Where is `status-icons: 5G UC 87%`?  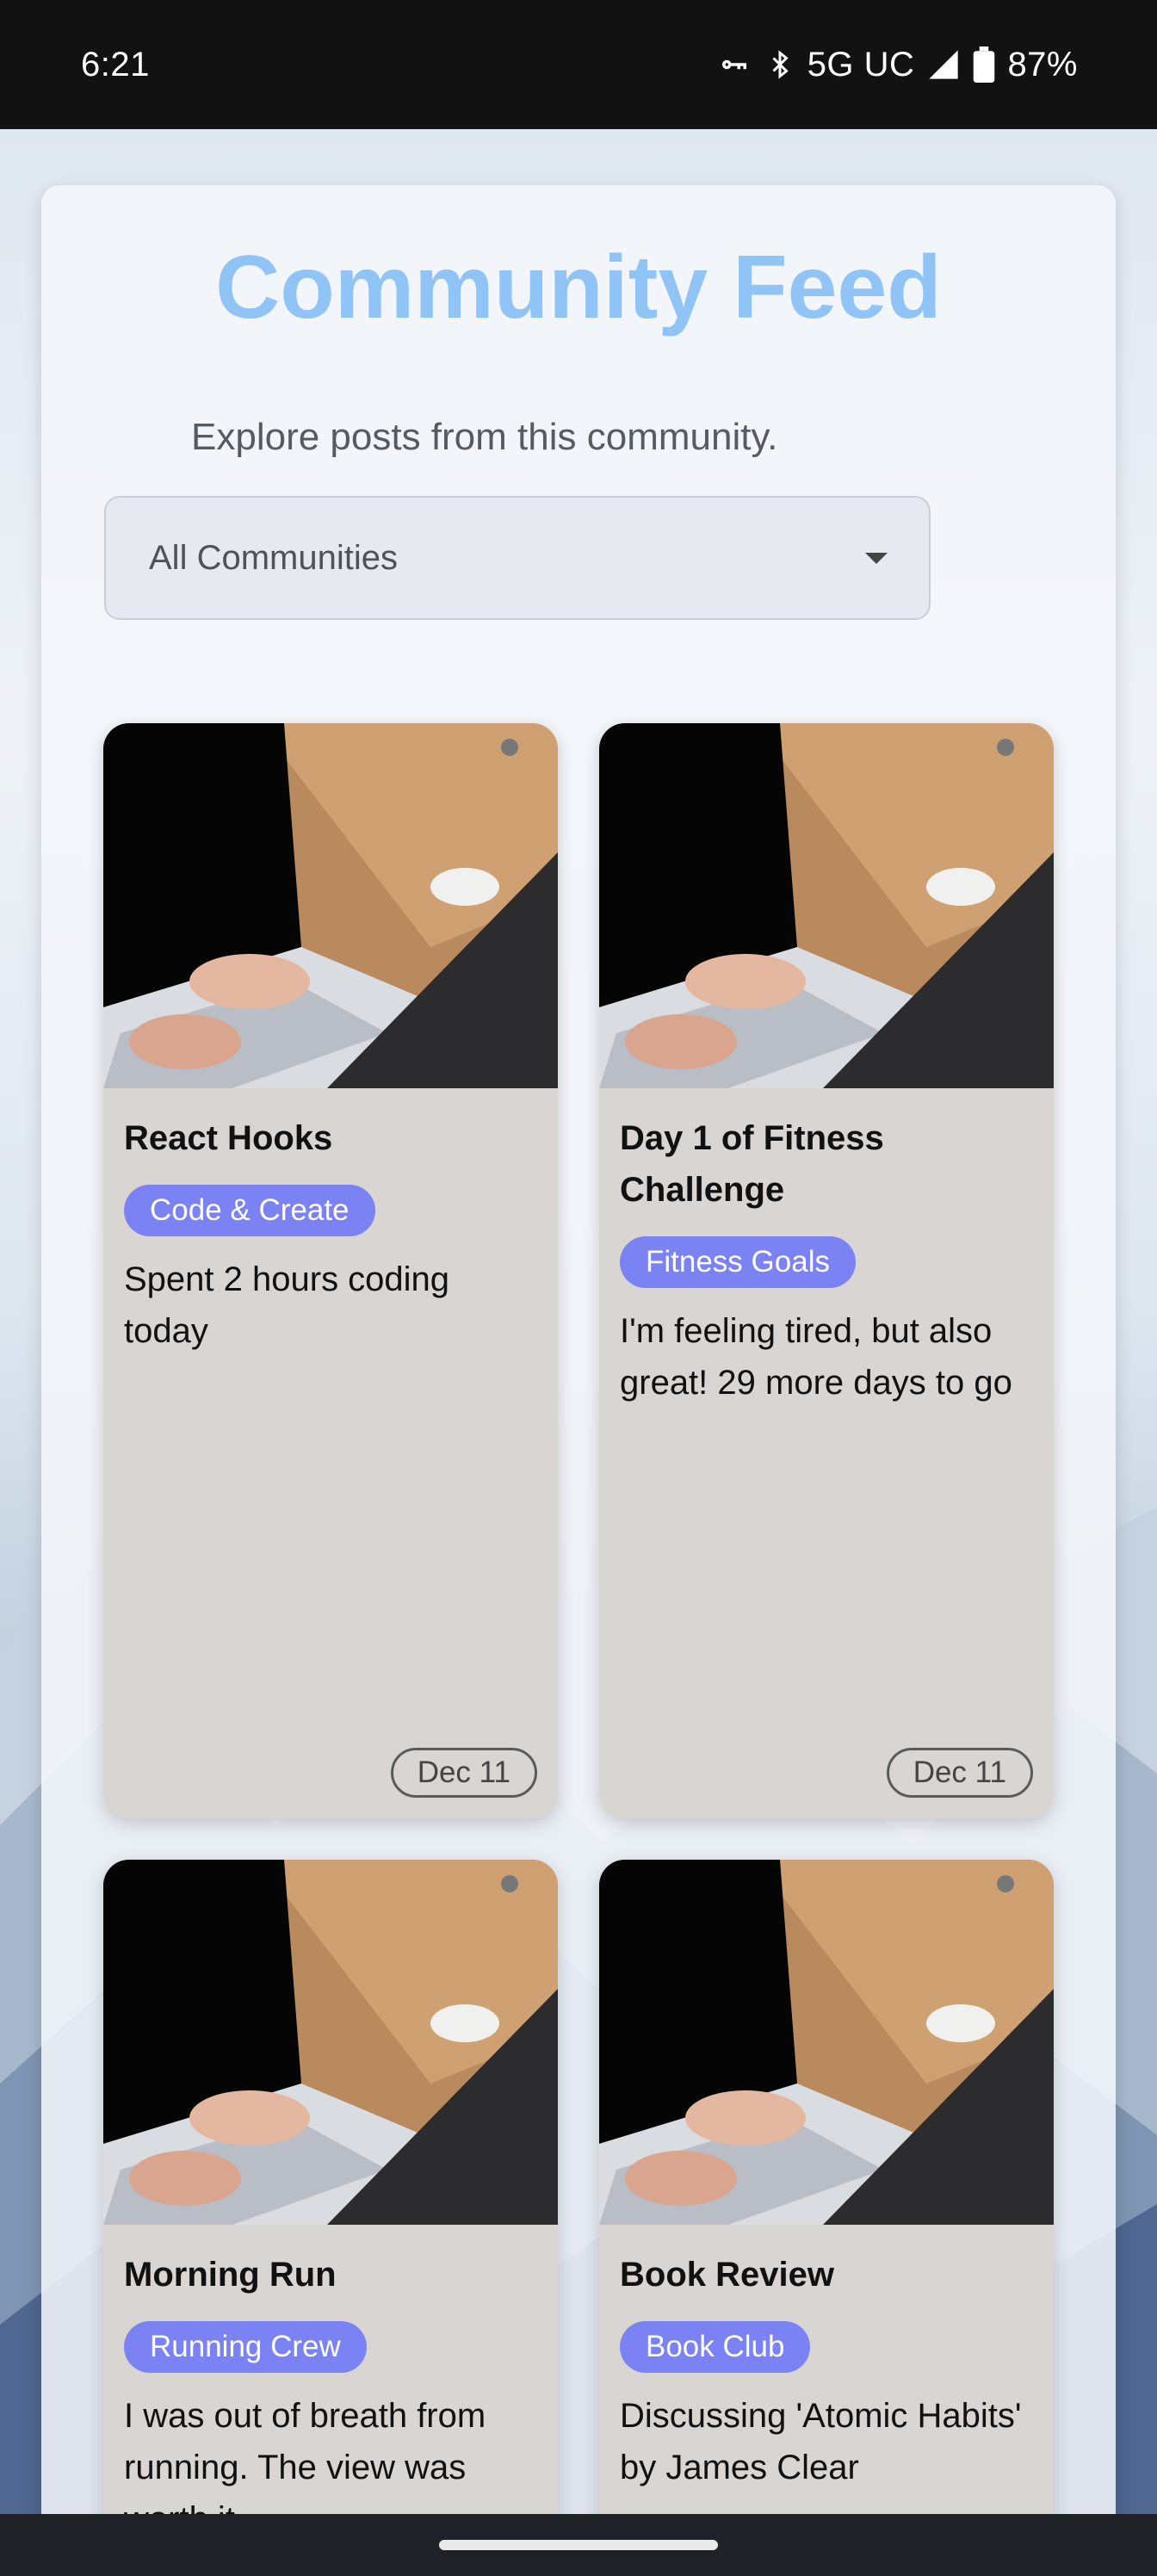
status-icons: 5G UC 87% is located at coordinates (897, 65).